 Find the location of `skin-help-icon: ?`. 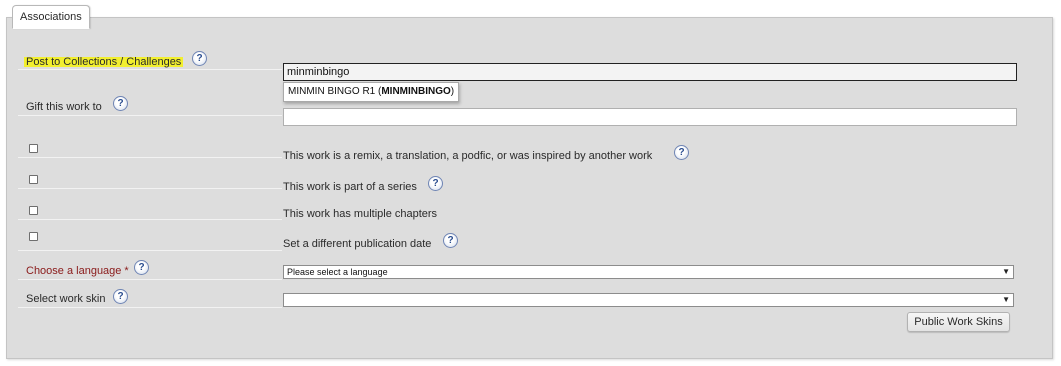

skin-help-icon: ? is located at coordinates (120, 296).